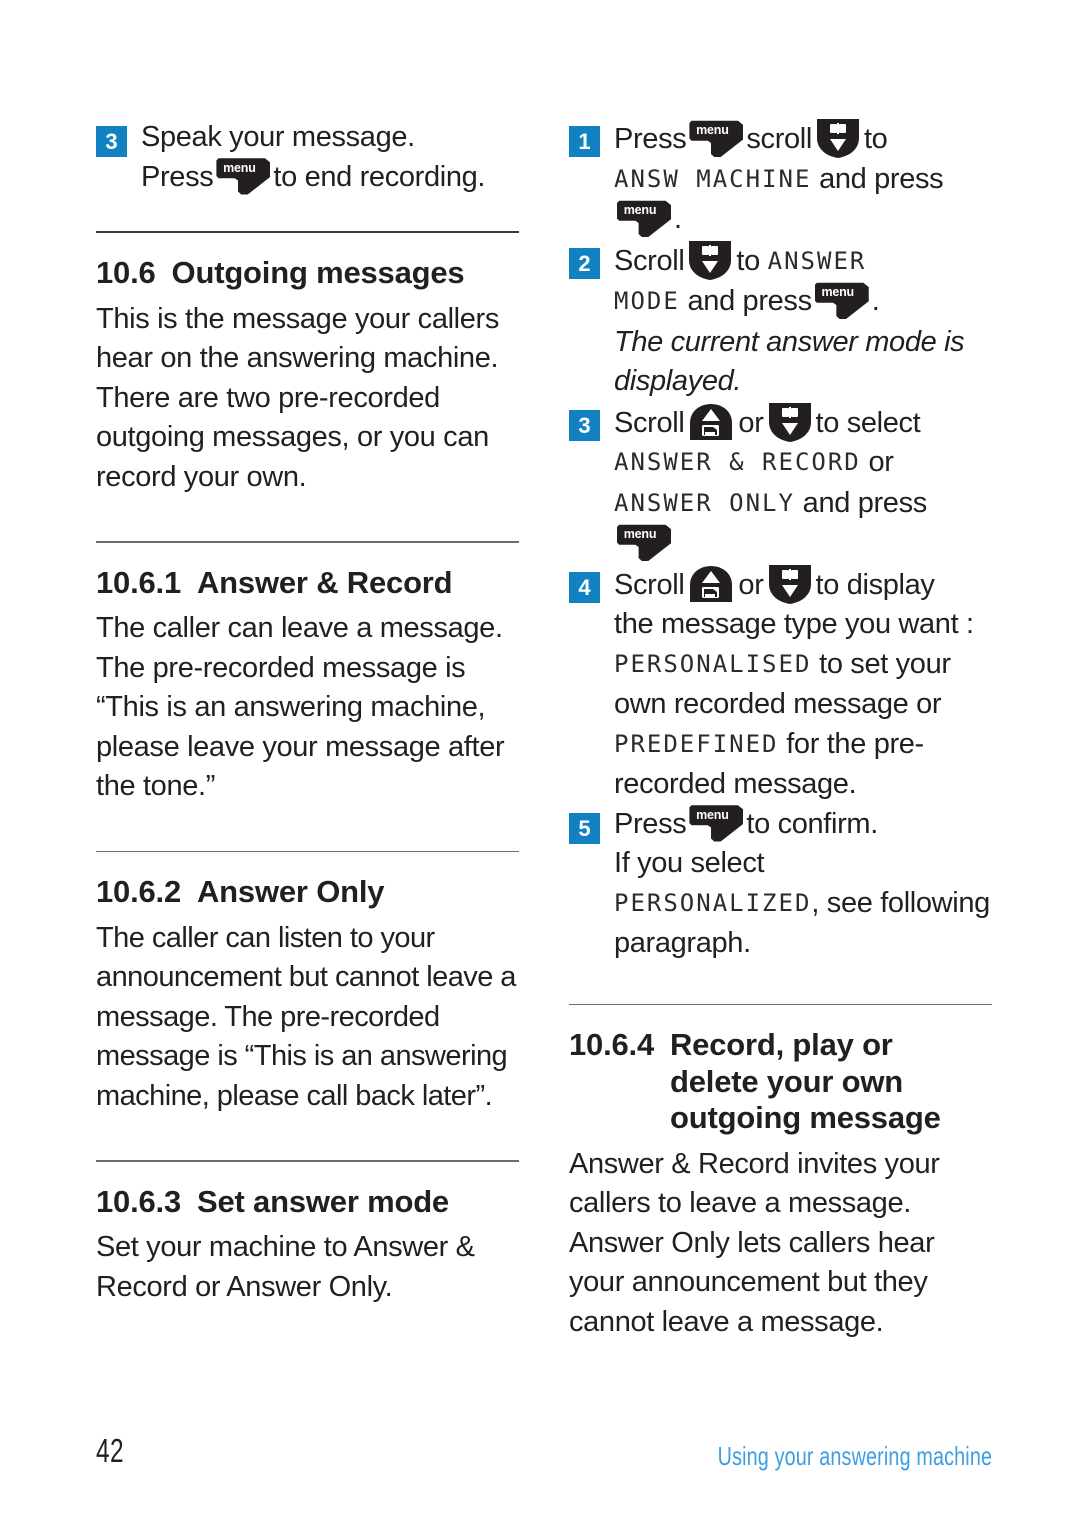  I want to click on step-3-or-label-2: or, so click(881, 462).